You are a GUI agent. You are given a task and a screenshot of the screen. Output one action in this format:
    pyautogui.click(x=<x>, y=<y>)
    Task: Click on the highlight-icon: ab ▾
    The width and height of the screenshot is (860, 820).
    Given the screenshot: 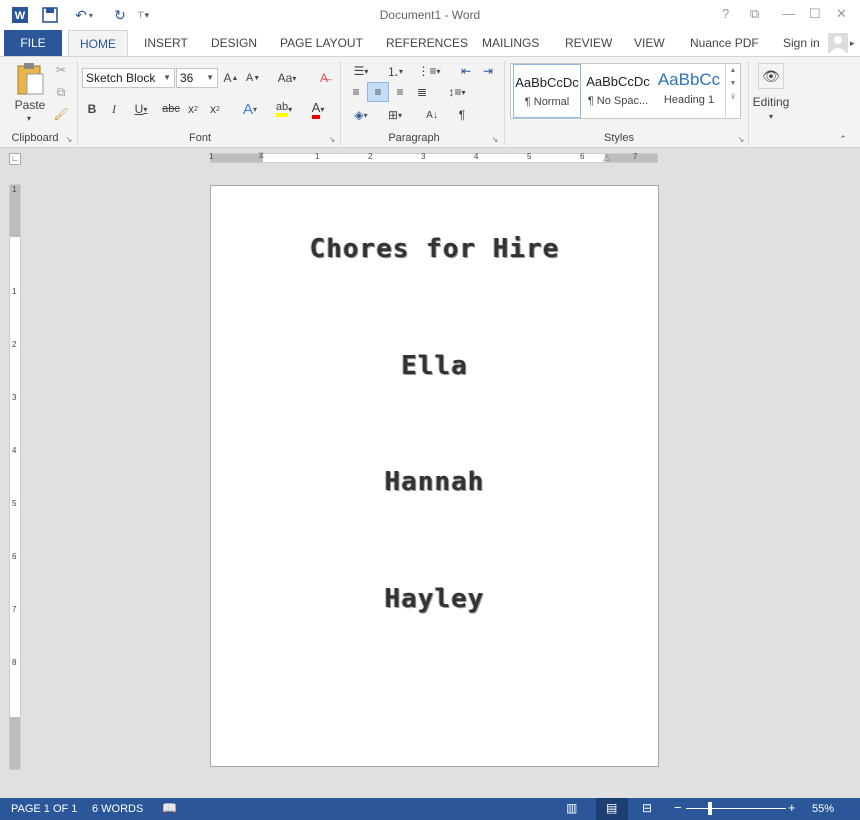 What is the action you would take?
    pyautogui.click(x=284, y=109)
    